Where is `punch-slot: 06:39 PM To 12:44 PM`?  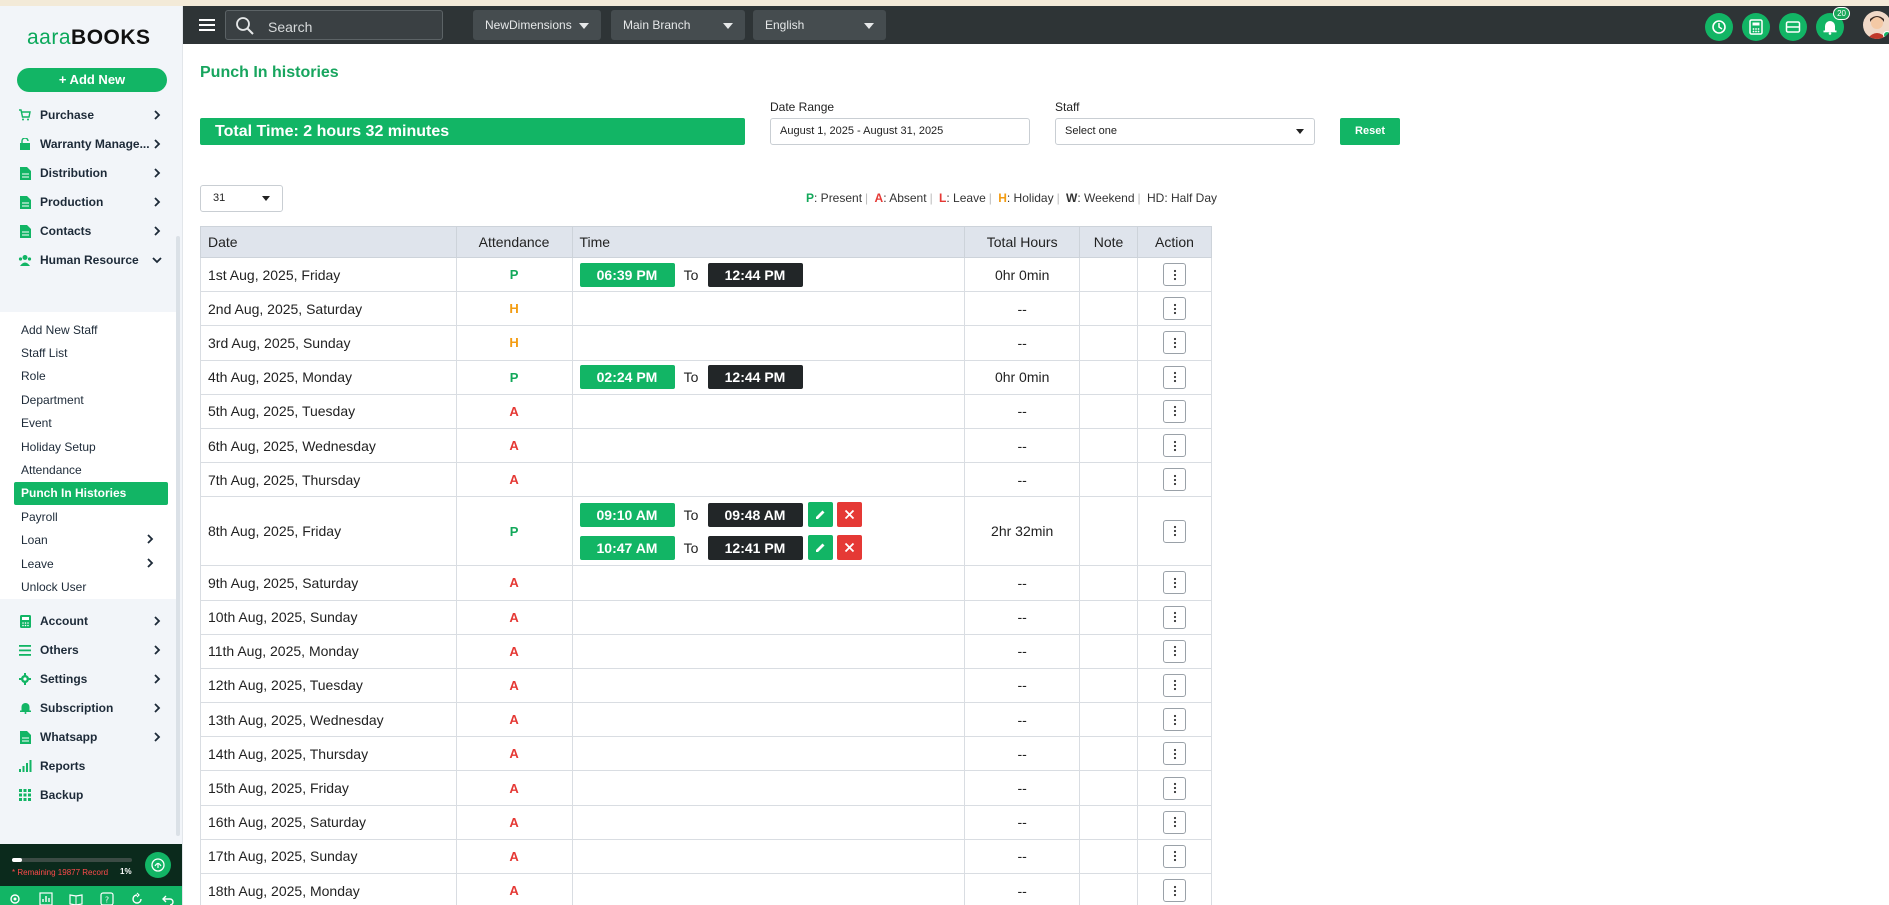
punch-slot: 06:39 PM To 12:44 PM is located at coordinates (769, 274).